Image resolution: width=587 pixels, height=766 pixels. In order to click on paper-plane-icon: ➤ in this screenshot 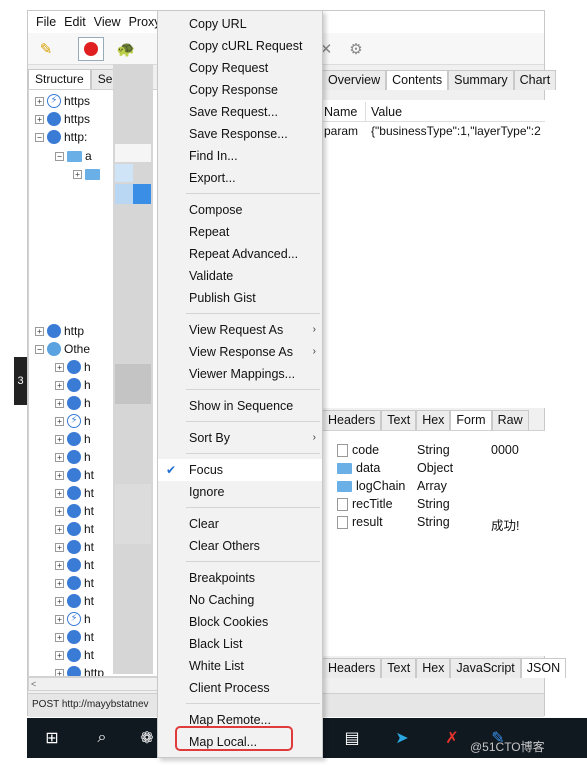, I will do `click(402, 738)`.